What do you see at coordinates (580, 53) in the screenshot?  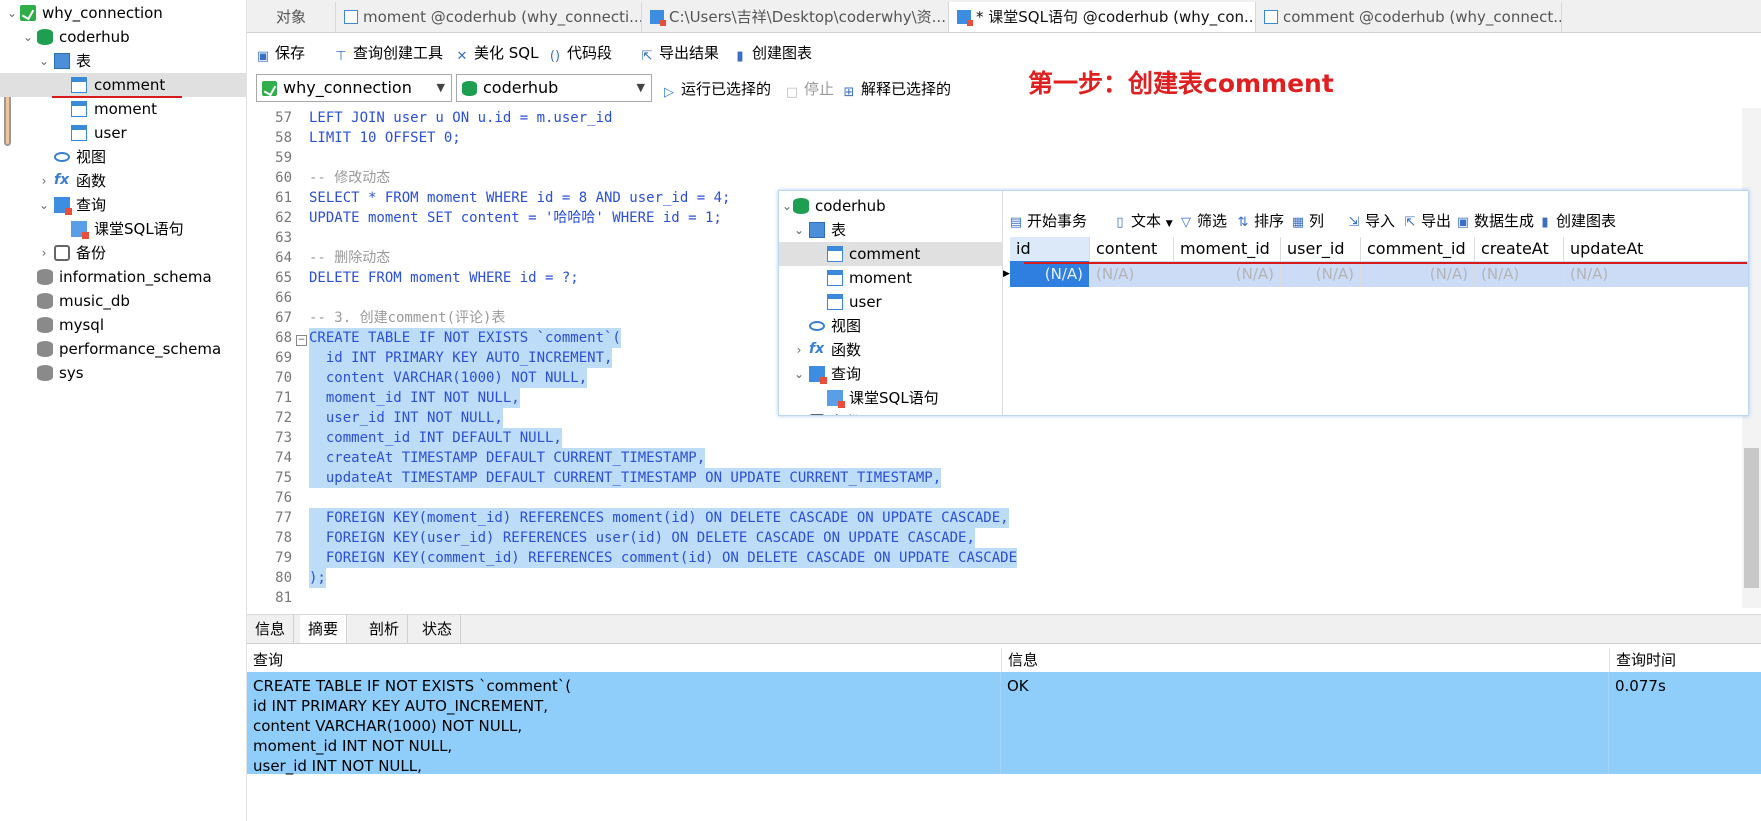 I see `code-snippet-button: () 代码段` at bounding box center [580, 53].